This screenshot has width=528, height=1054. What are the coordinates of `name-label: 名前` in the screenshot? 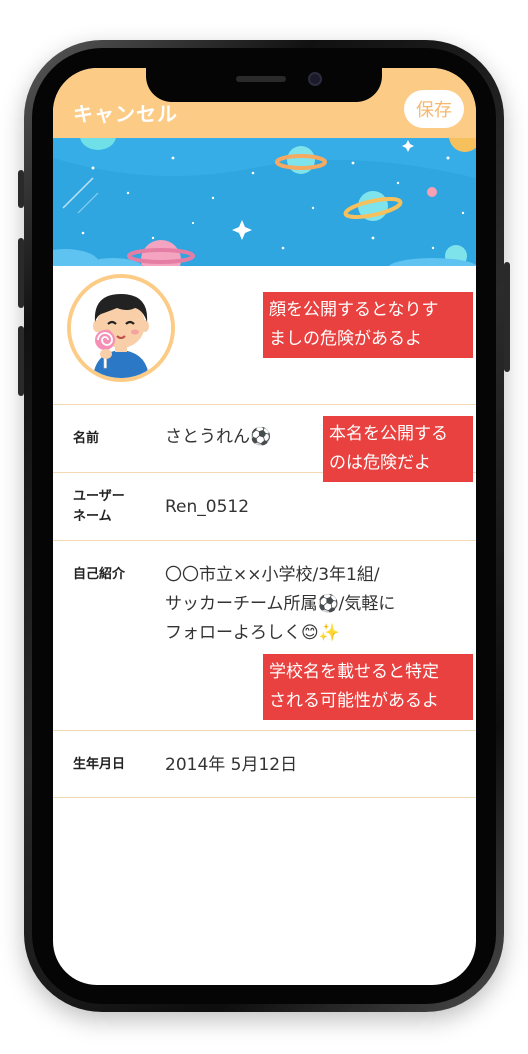 It's located at (86, 438).